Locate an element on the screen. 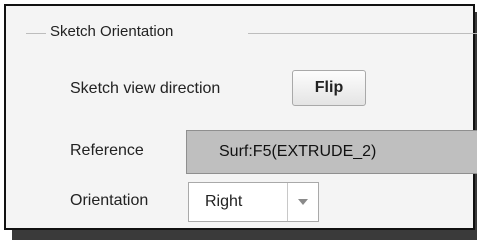 This screenshot has height=241, width=477. group-title: Sketch Orientation is located at coordinates (112, 31).